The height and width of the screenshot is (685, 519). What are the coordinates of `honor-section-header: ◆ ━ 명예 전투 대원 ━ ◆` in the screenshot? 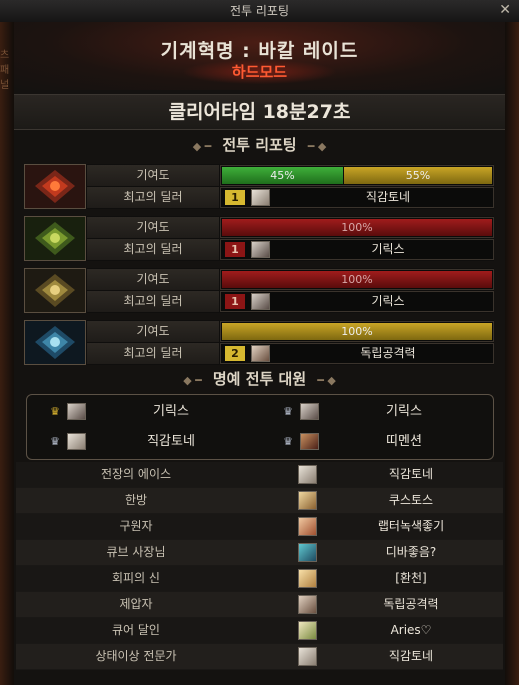 It's located at (259, 379).